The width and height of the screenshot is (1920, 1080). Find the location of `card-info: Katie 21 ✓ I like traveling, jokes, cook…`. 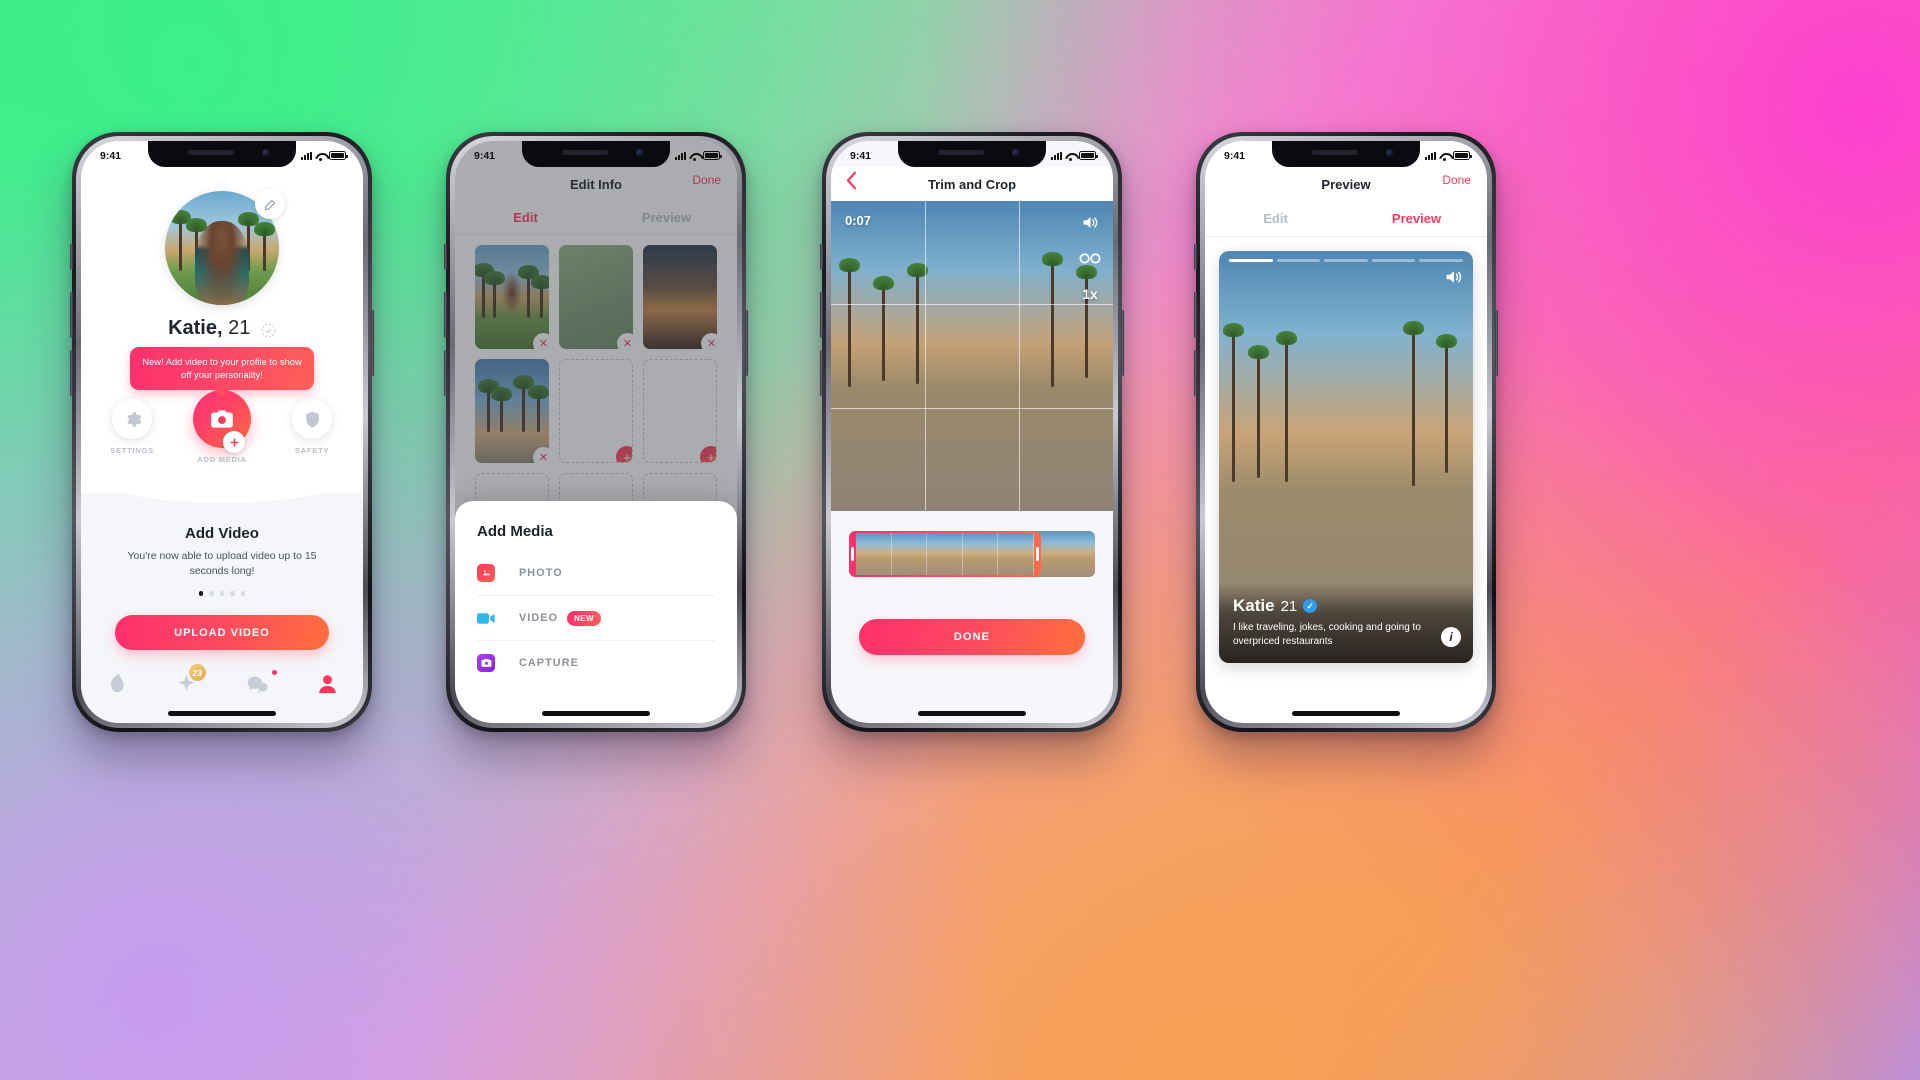

card-info: Katie 21 ✓ I like traveling, jokes, cook… is located at coordinates (1346, 623).